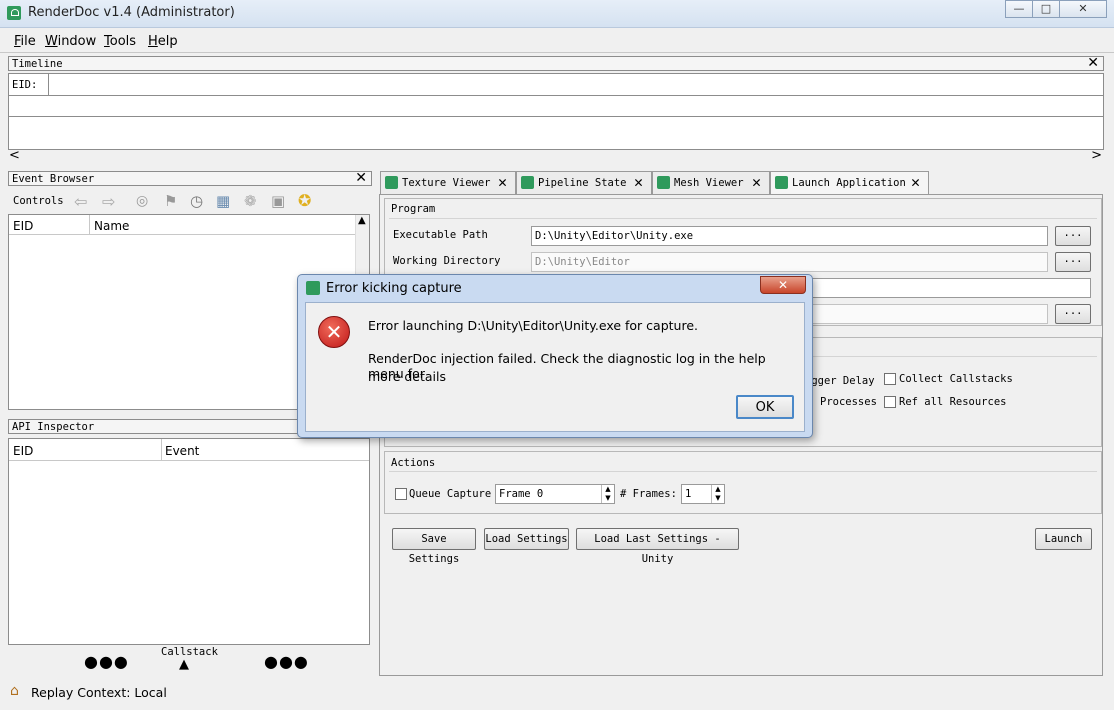  Describe the element at coordinates (557, 52) in the screenshot. I see `menu-divider` at that location.